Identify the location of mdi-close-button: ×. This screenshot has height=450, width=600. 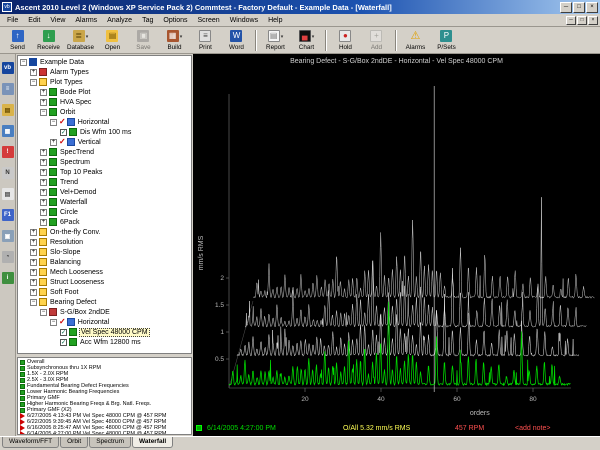
(593, 20).